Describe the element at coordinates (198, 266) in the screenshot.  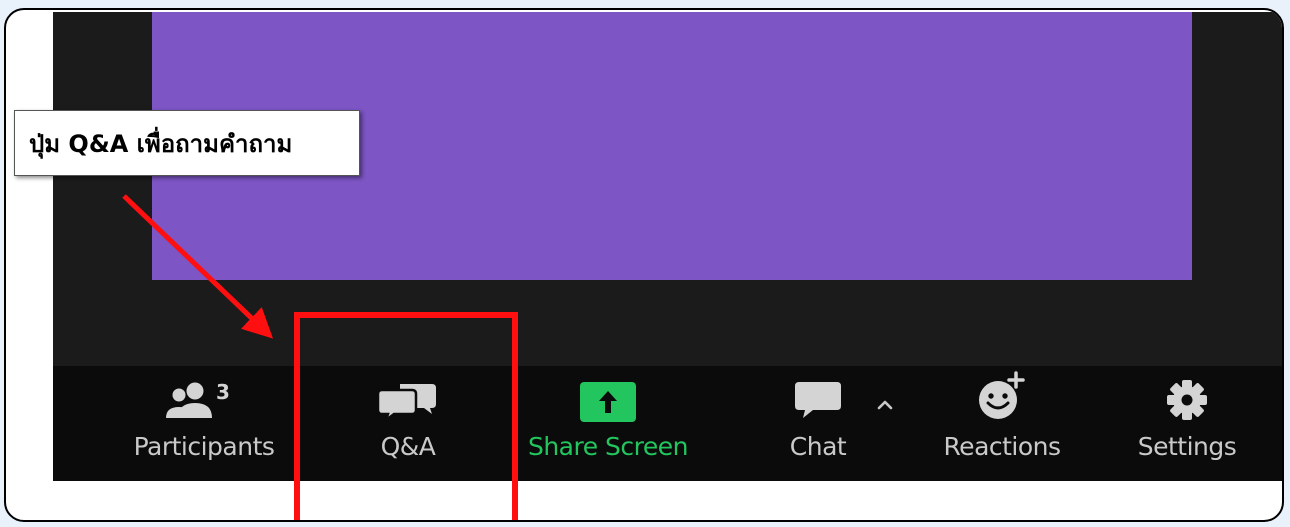
I see `annotation-arrow` at that location.